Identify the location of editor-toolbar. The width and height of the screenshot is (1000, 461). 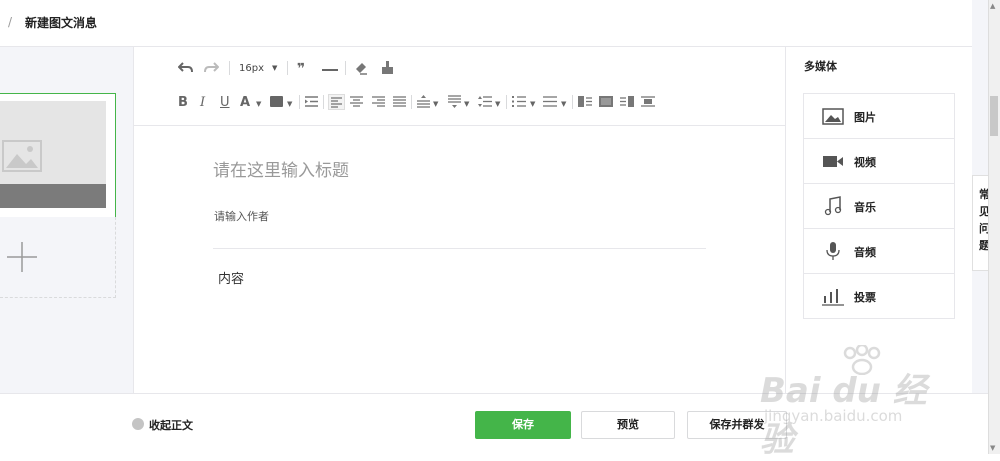
(459, 86).